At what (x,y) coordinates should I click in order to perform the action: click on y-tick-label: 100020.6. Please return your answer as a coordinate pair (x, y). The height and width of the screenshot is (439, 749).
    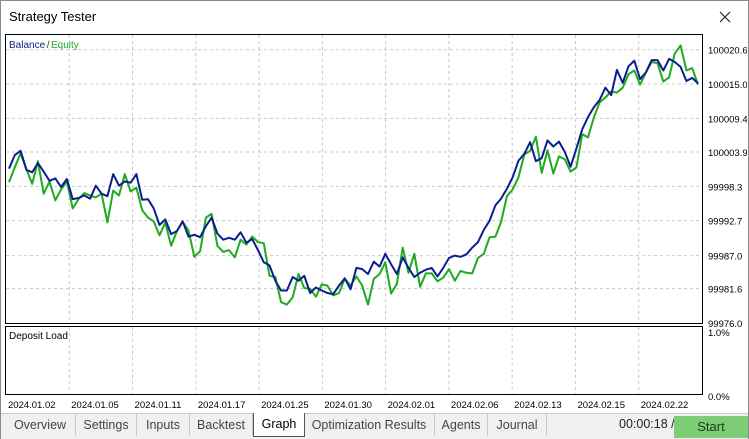
    Looking at the image, I should click on (727, 51).